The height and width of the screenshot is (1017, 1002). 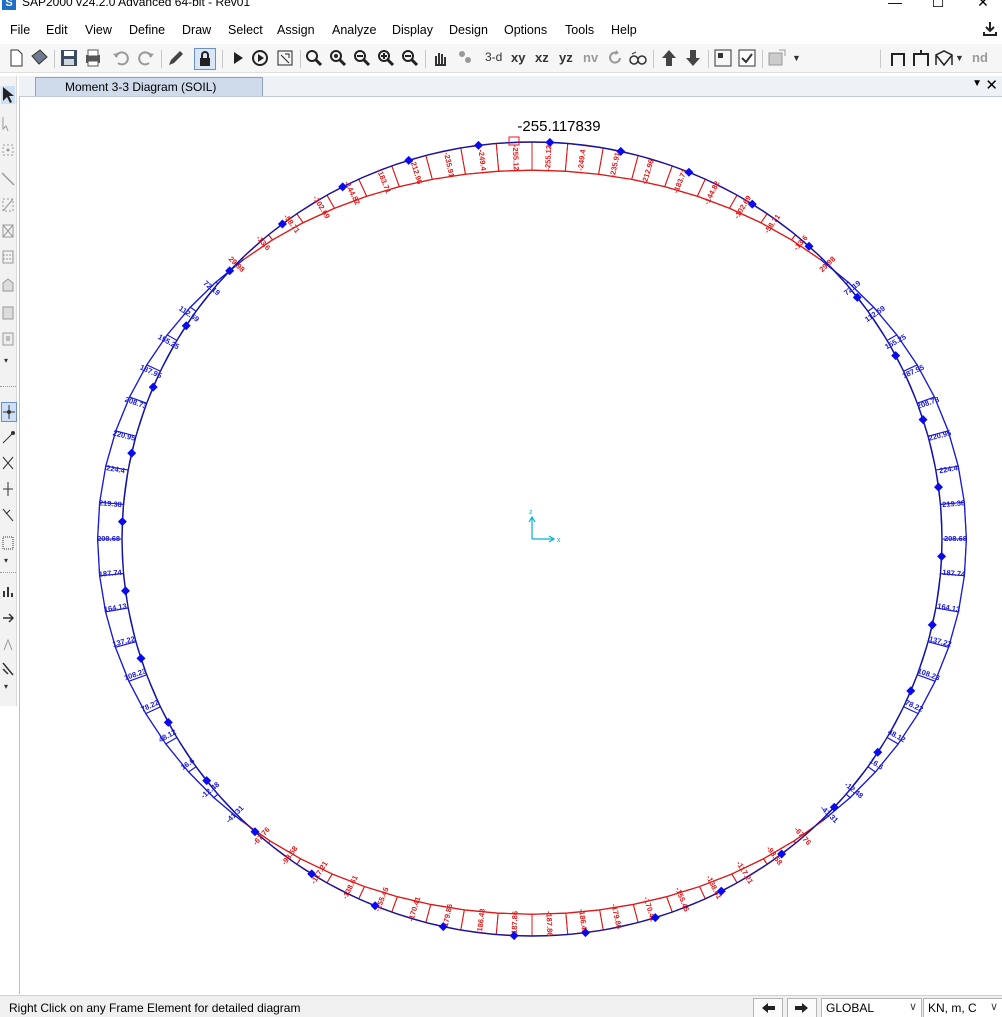 What do you see at coordinates (493, 57) in the screenshot?
I see `view-3d-button: 3-d` at bounding box center [493, 57].